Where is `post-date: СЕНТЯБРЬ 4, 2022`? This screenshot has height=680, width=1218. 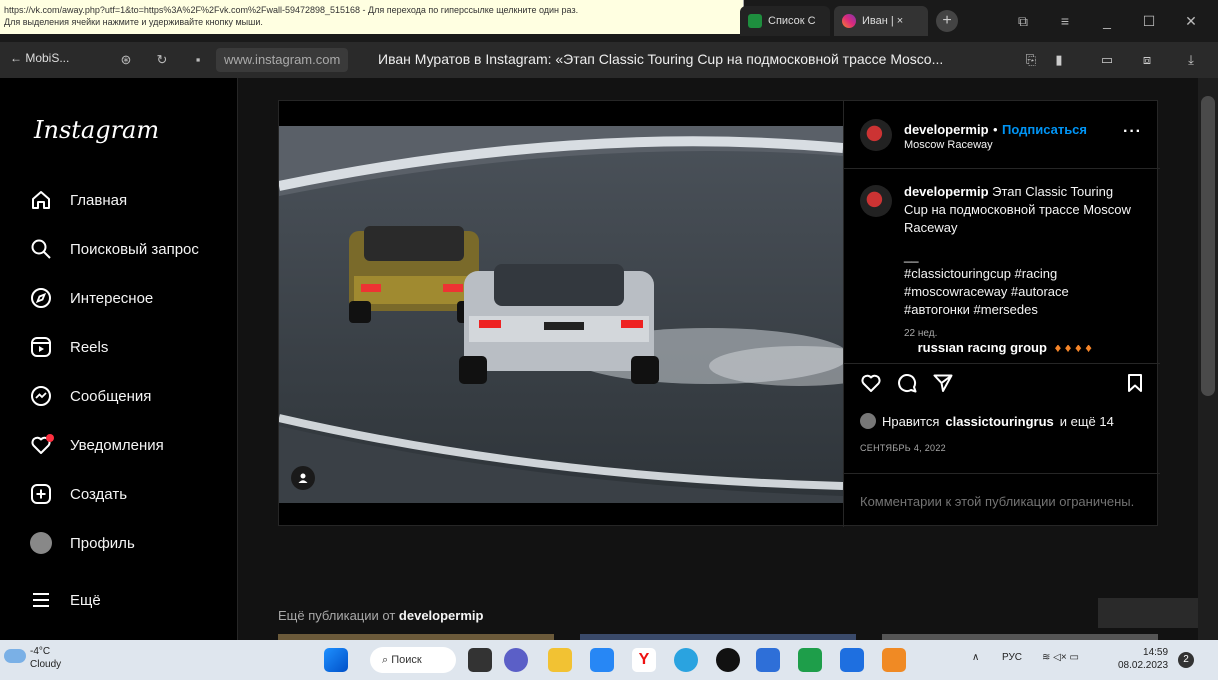
post-date: СЕНТЯБРЬ 4, 2022 is located at coordinates (903, 448).